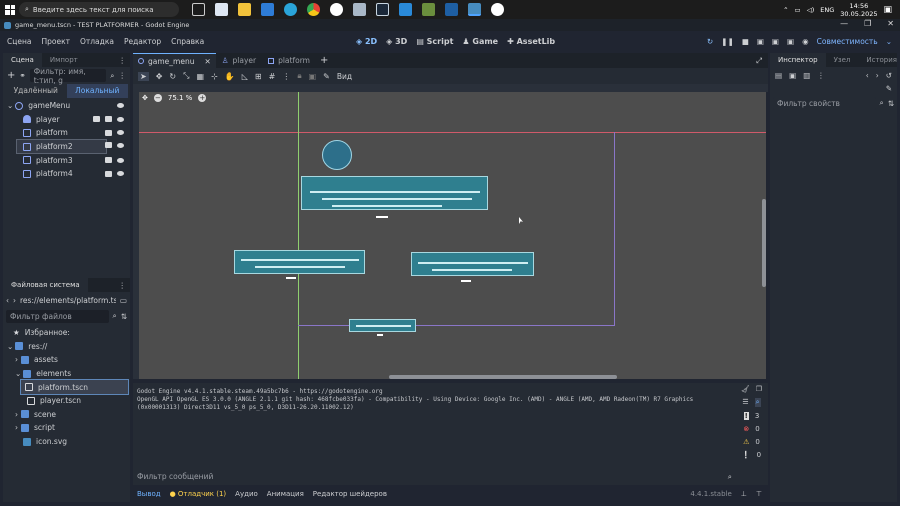  Describe the element at coordinates (824, 103) in the screenshot. I see `property-filter-input: Фильтр свойств` at that location.